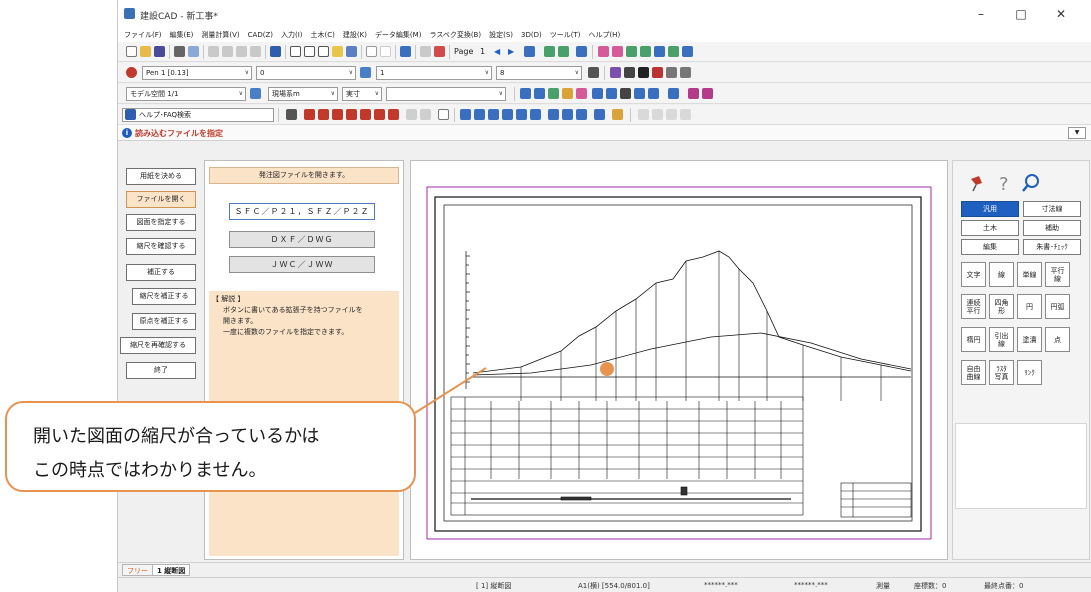  Describe the element at coordinates (673, 93) in the screenshot. I see `snap-j-icon` at that location.